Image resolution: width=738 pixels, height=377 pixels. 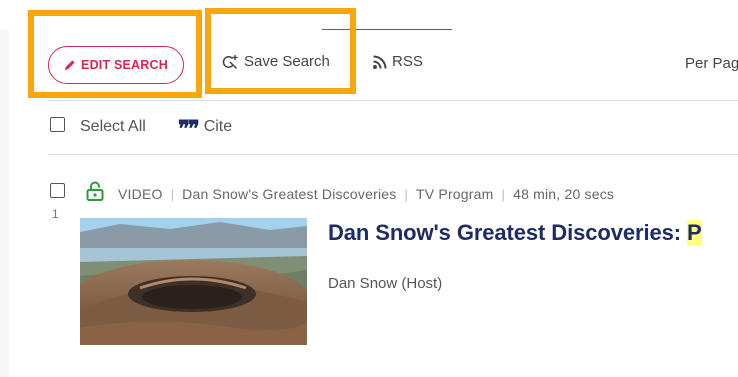 I want to click on series-name: Dan Snow's Greatest Discoveries, so click(x=289, y=194).